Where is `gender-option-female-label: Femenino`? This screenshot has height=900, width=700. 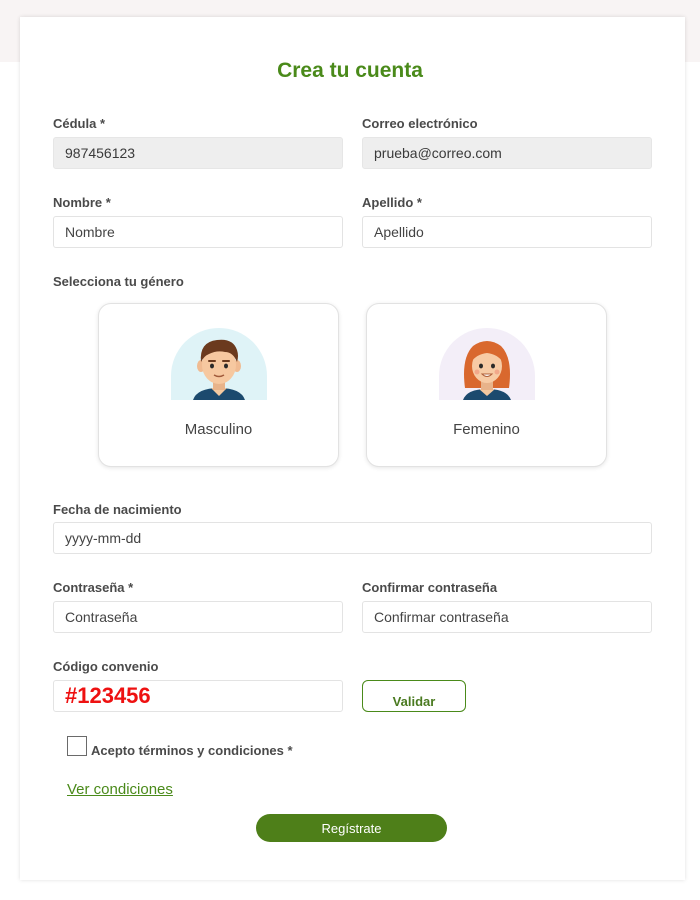
gender-option-female-label: Femenino is located at coordinates (486, 429).